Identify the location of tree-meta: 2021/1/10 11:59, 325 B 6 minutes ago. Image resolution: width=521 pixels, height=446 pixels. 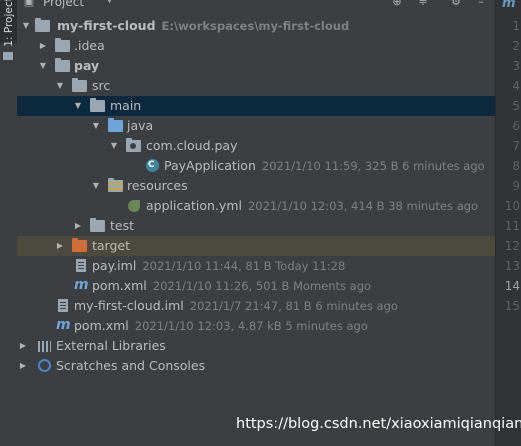
(373, 166).